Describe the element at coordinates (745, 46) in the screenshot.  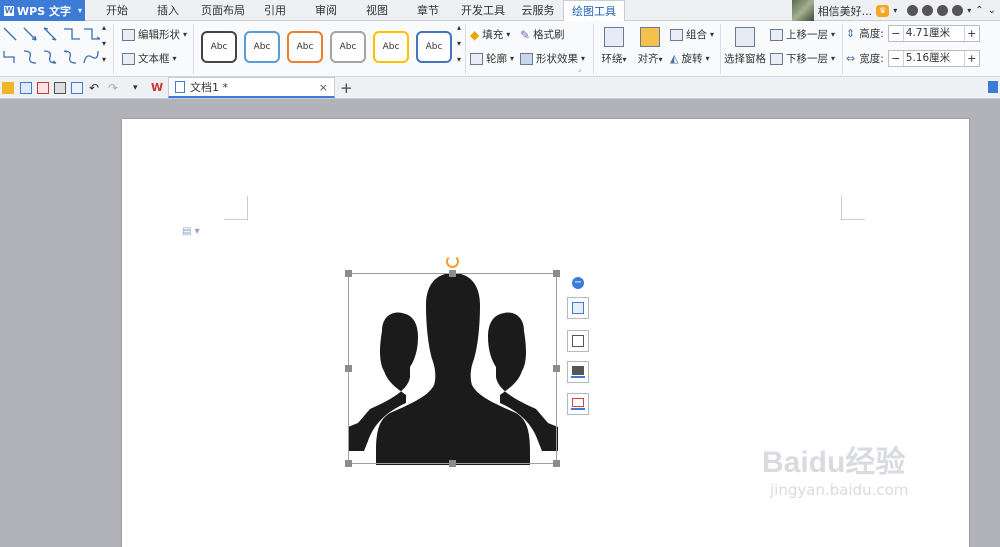
I see `select-pane-button: 选择窗格` at that location.